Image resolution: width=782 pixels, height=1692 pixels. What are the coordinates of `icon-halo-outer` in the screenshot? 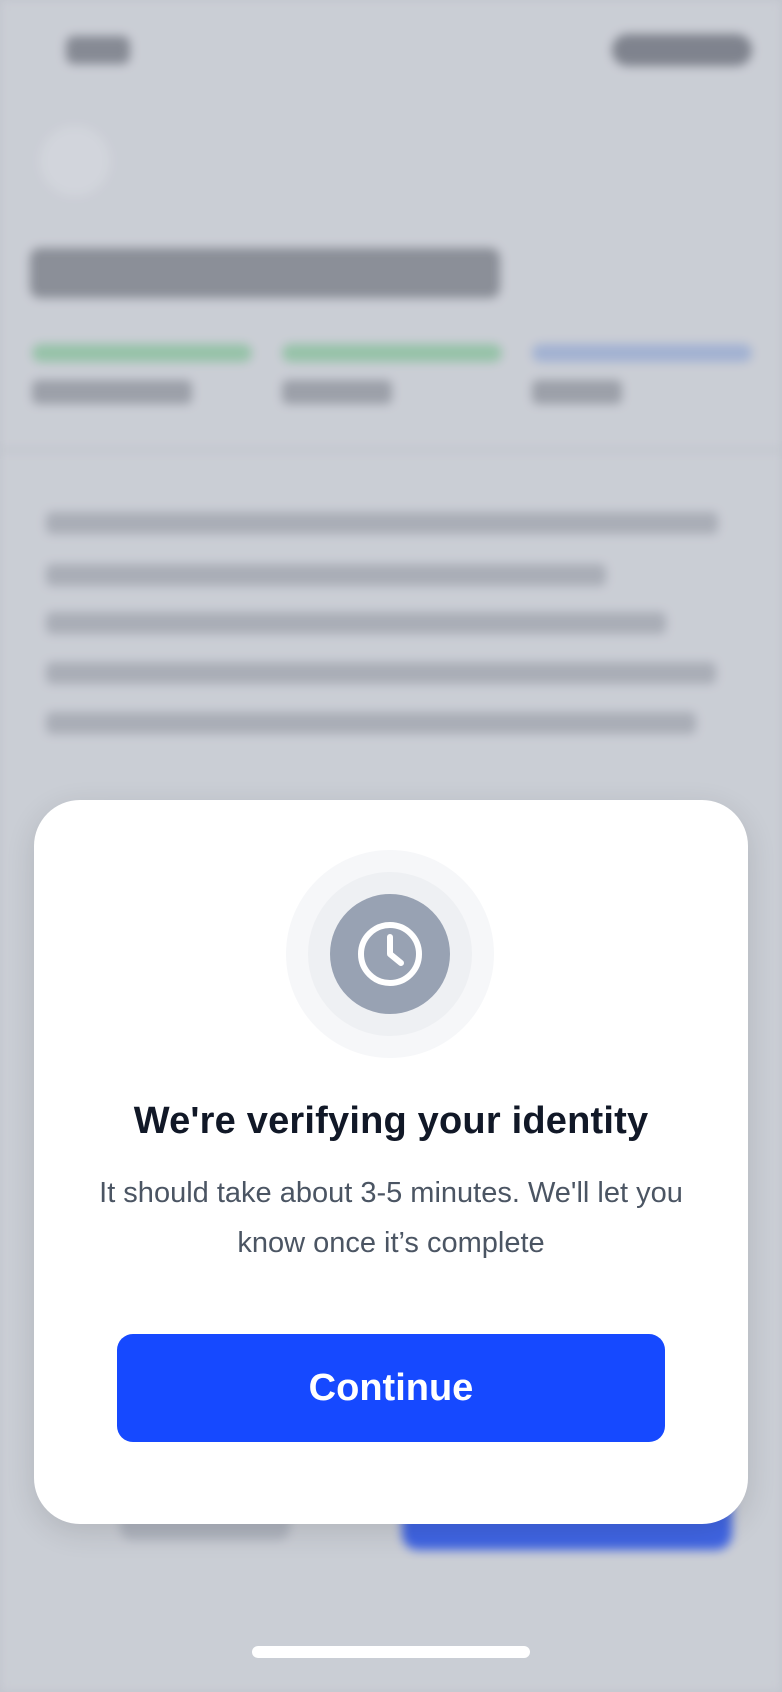 It's located at (390, 954).